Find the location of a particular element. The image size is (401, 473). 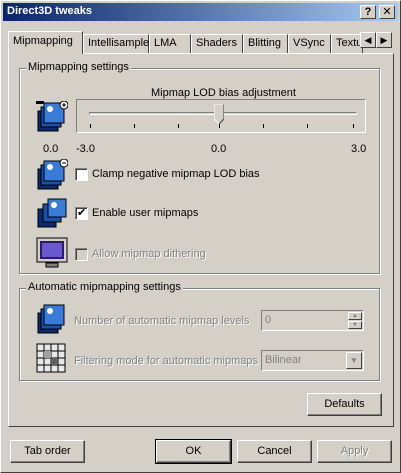

filtering-mode-label: Filtering mode for automatic mipmaps is located at coordinates (166, 361).